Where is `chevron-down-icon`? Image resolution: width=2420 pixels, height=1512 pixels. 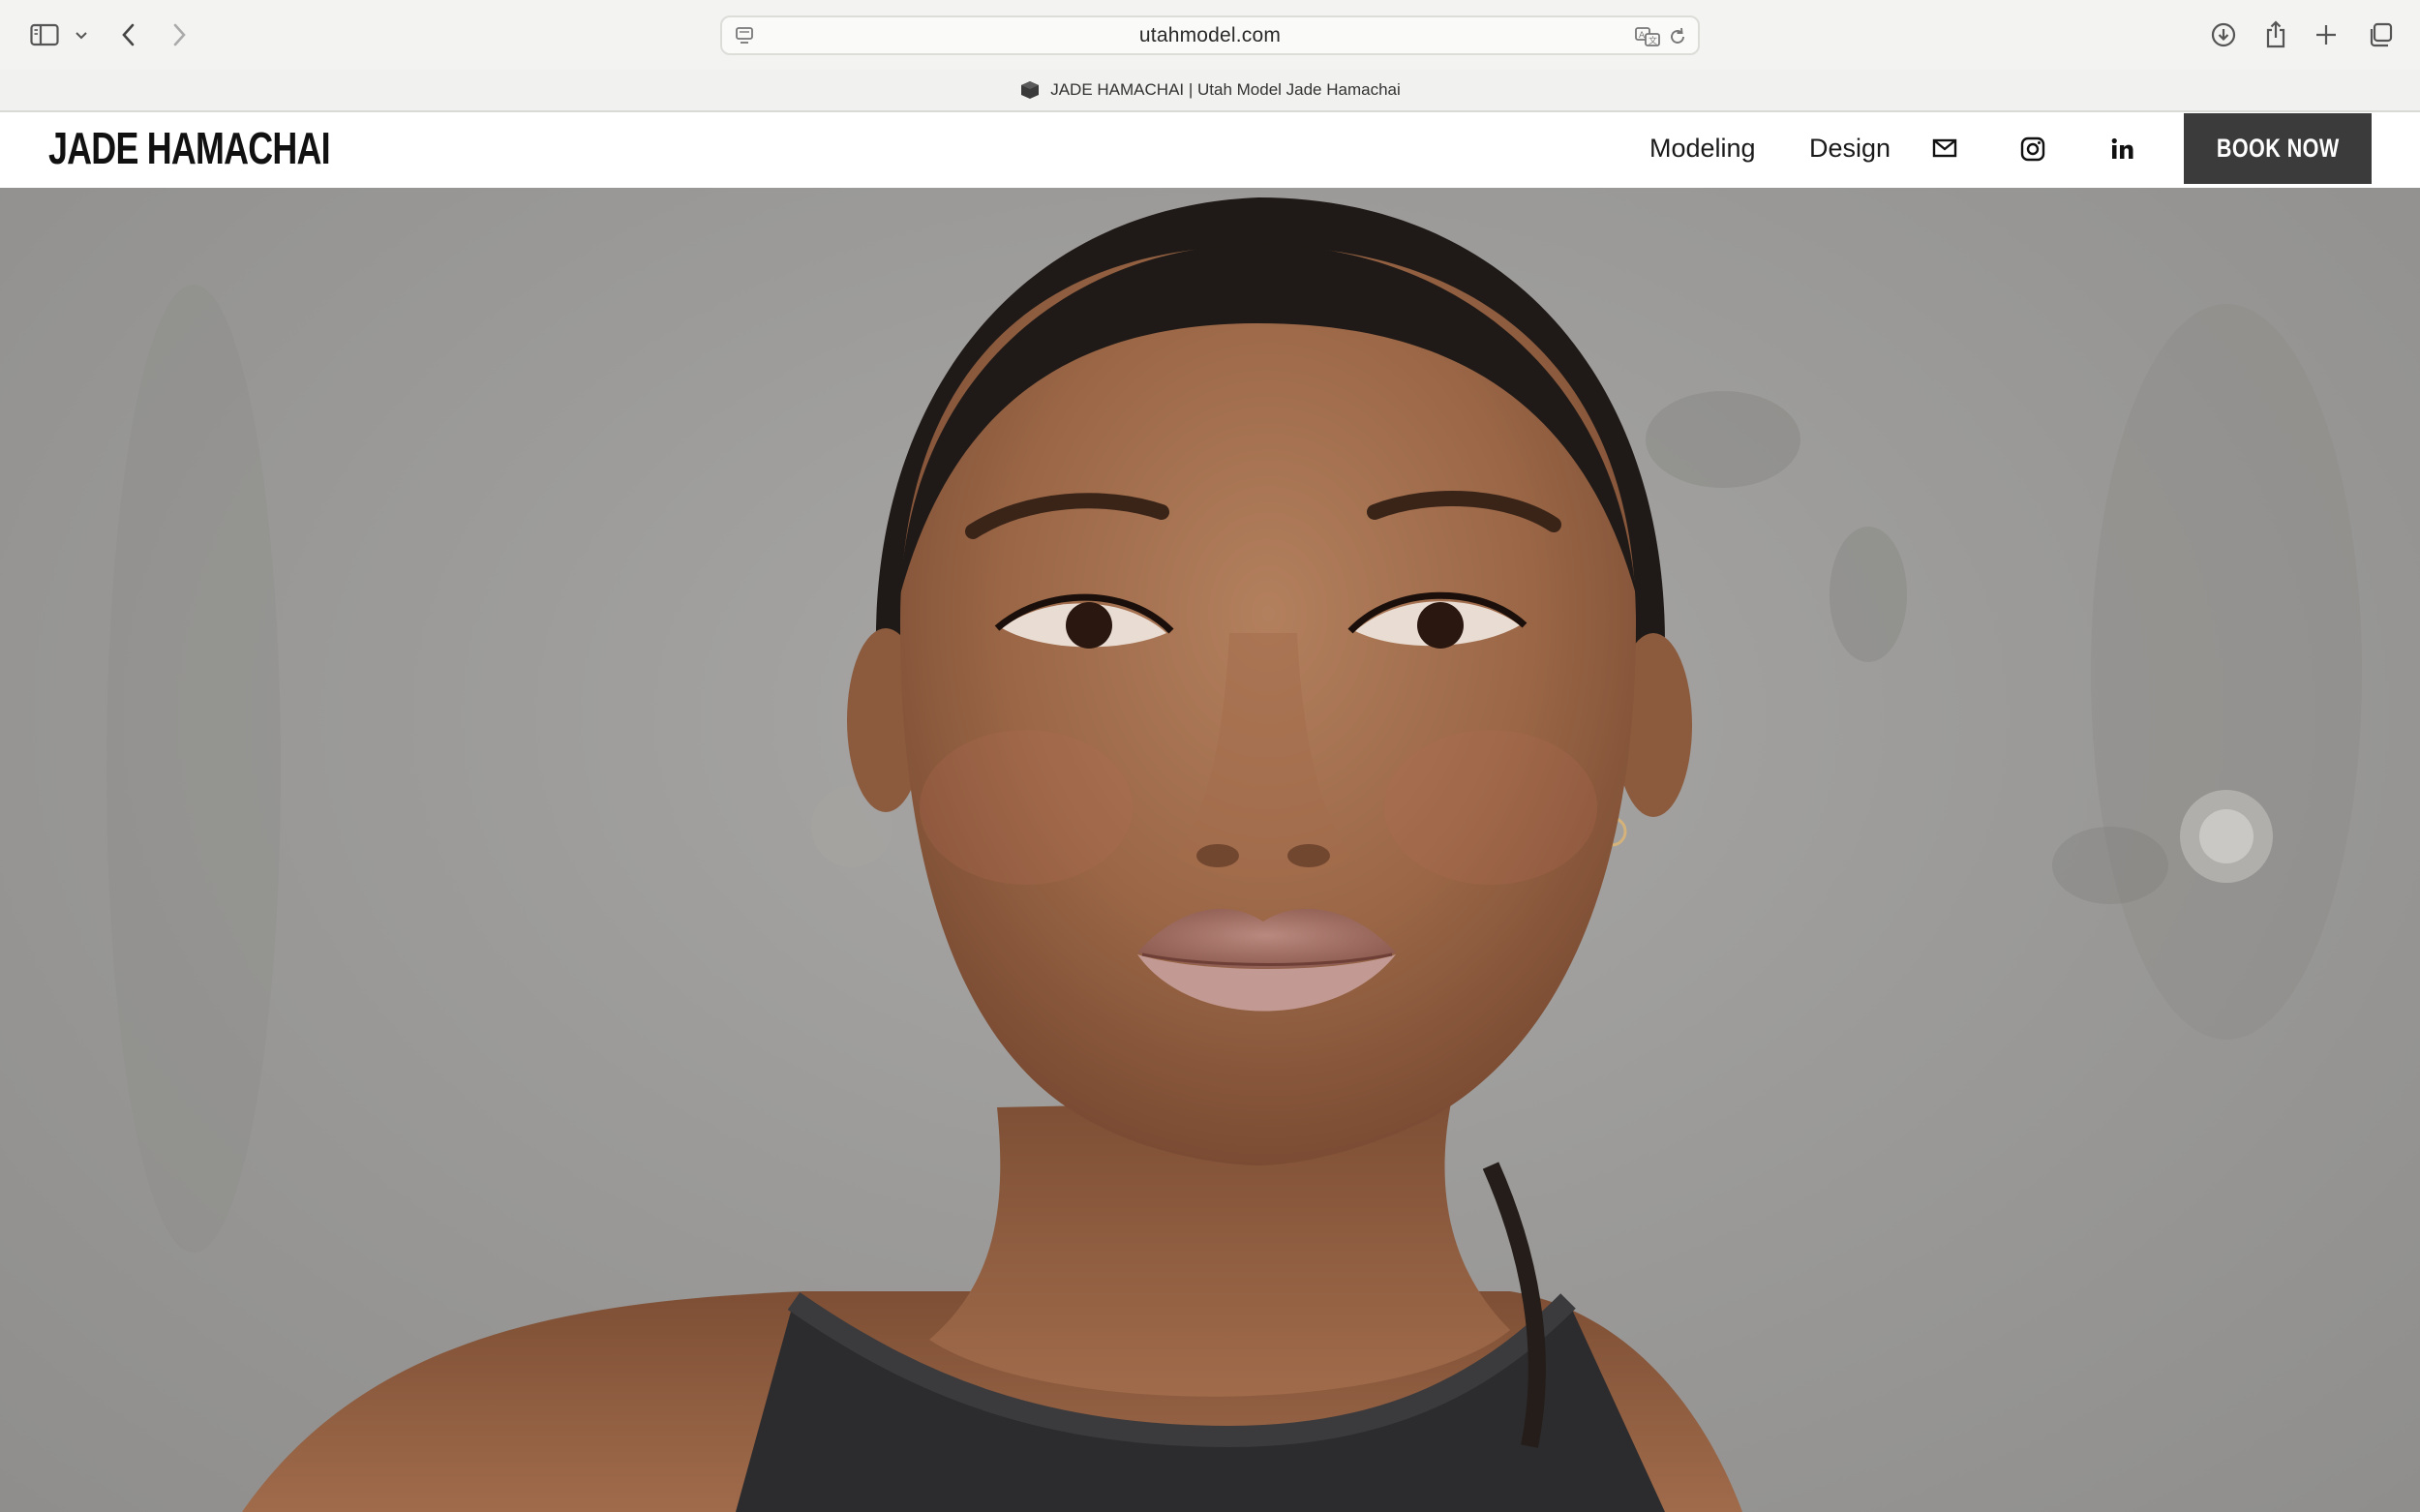
chevron-down-icon is located at coordinates (81, 34).